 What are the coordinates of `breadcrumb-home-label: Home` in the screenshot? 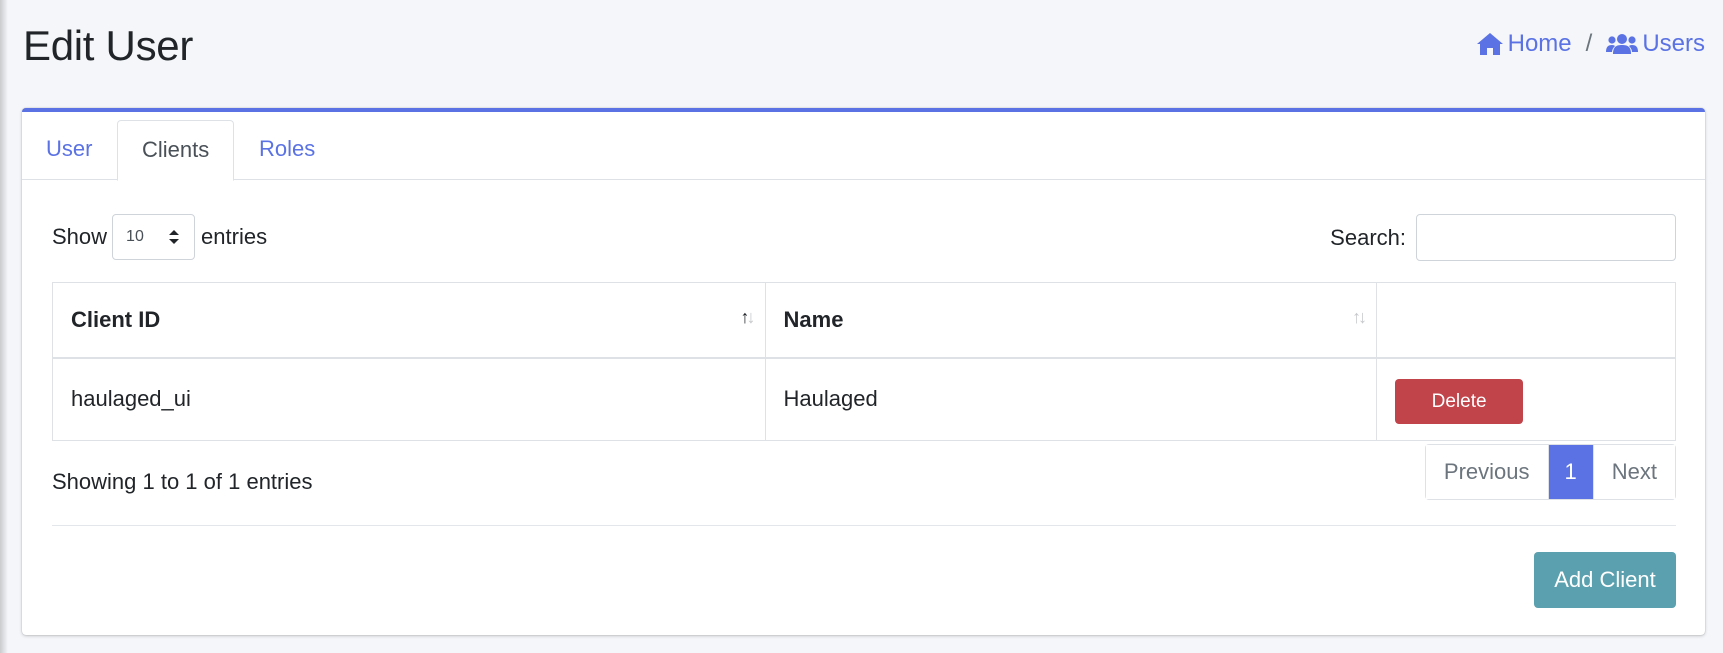 It's located at (1539, 43).